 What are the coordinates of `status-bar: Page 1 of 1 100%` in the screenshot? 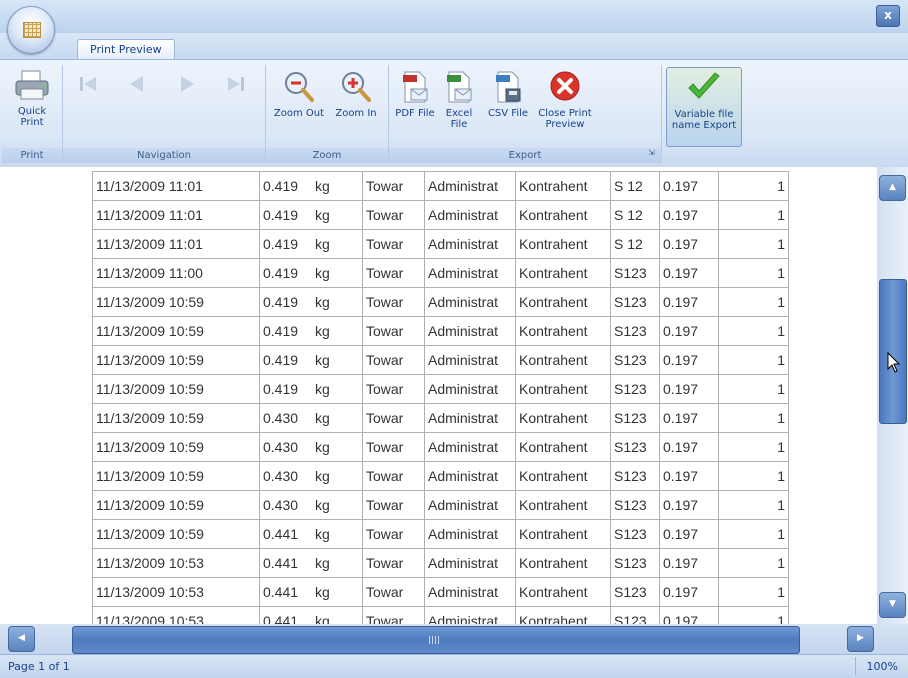 It's located at (454, 666).